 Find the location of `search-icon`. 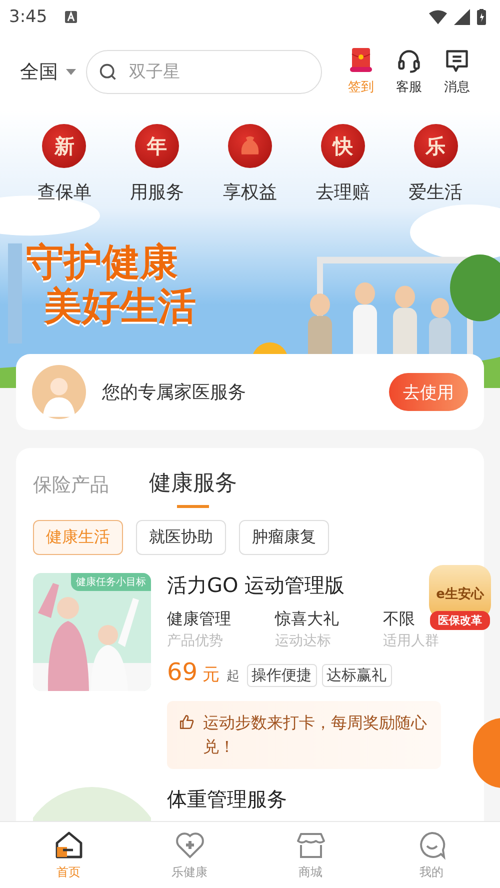

search-icon is located at coordinates (108, 72).